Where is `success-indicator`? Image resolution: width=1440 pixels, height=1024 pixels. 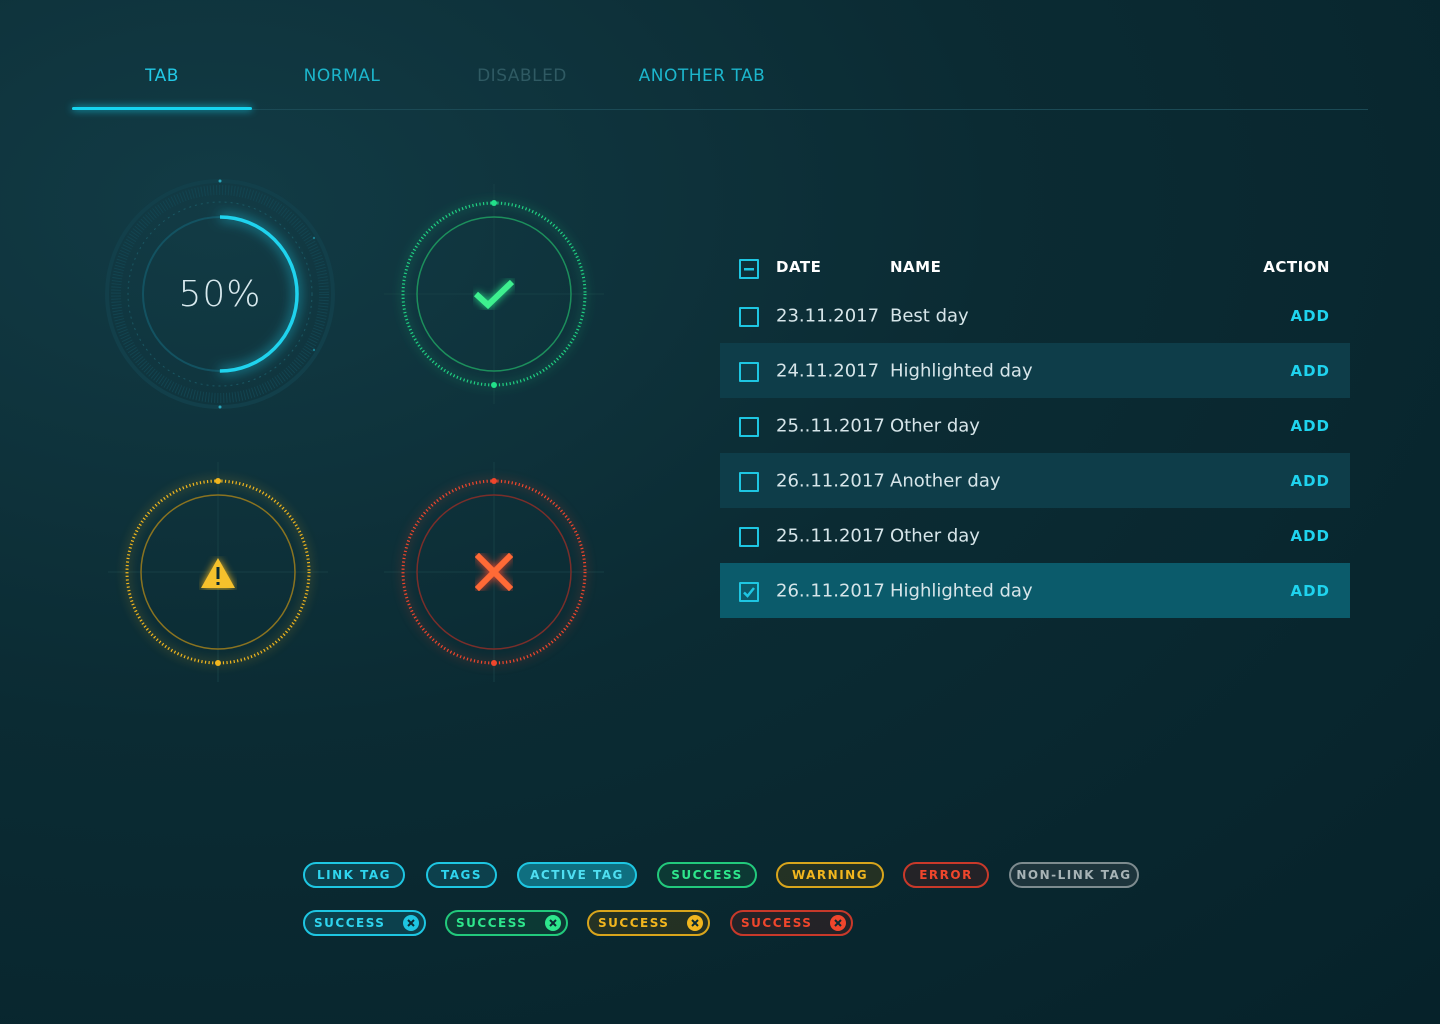
success-indicator is located at coordinates (494, 294).